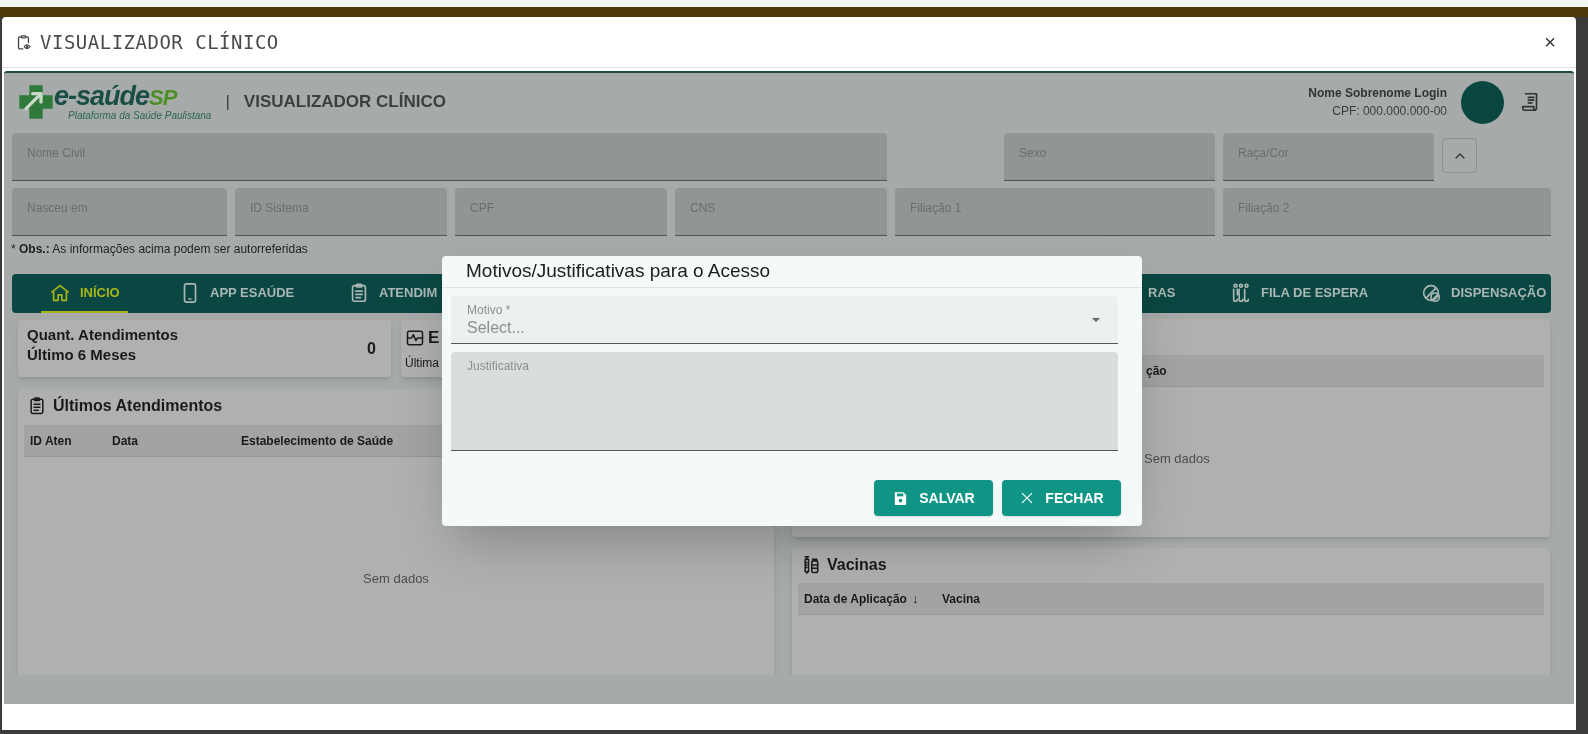 This screenshot has width=1588, height=734. Describe the element at coordinates (1389, 111) in the screenshot. I see `user-cpf: CPF: 000.000.000-00` at that location.